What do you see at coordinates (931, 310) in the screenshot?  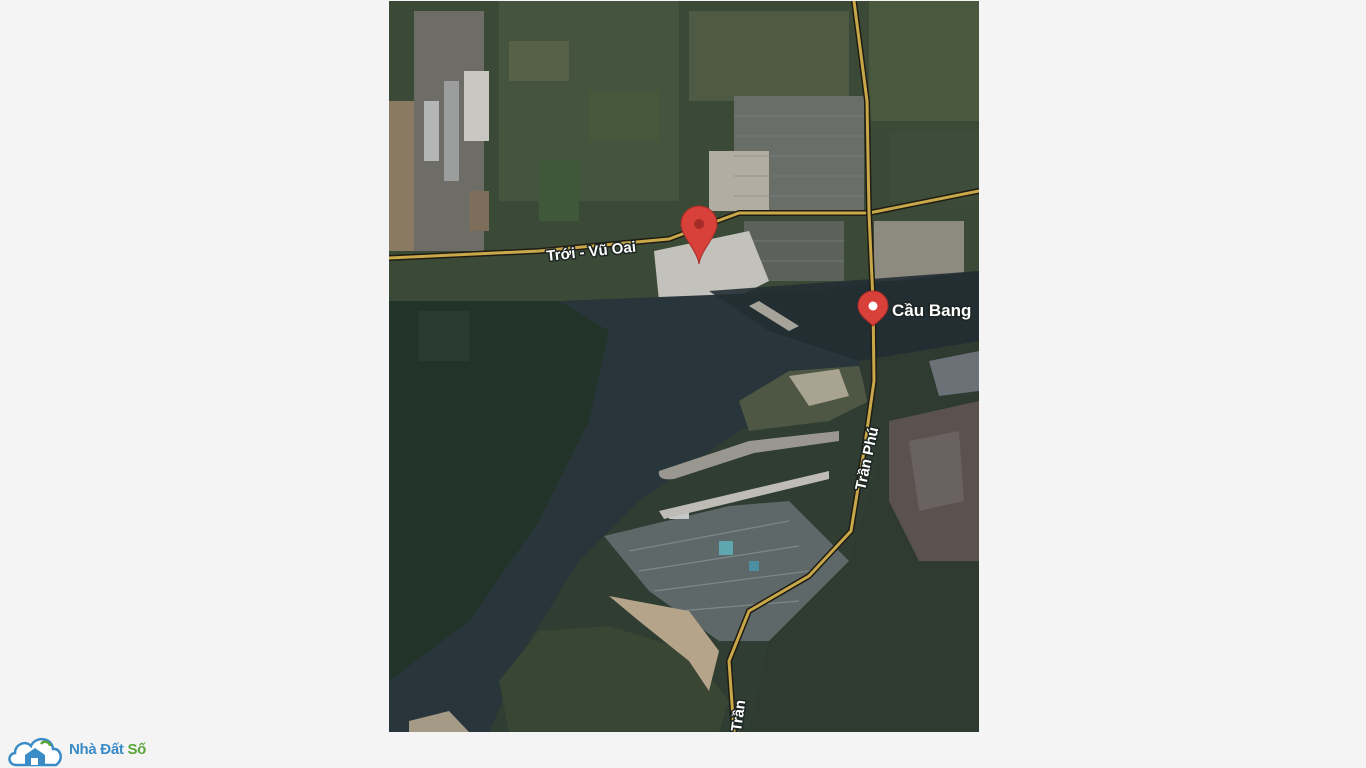 I see `poi-label-cau-bang: Cầu Bang` at bounding box center [931, 310].